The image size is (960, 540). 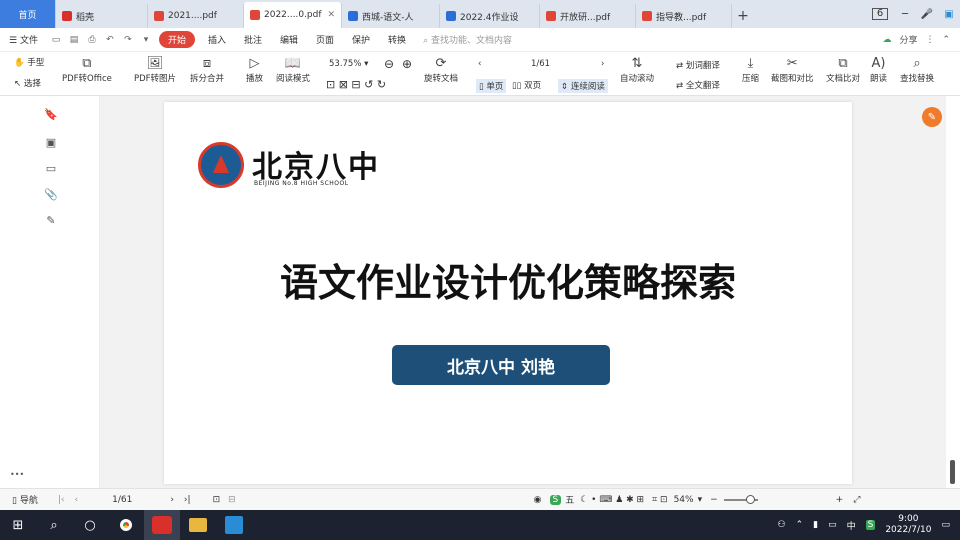 I want to click on thumbnail-icon: ▣, so click(x=51, y=143).